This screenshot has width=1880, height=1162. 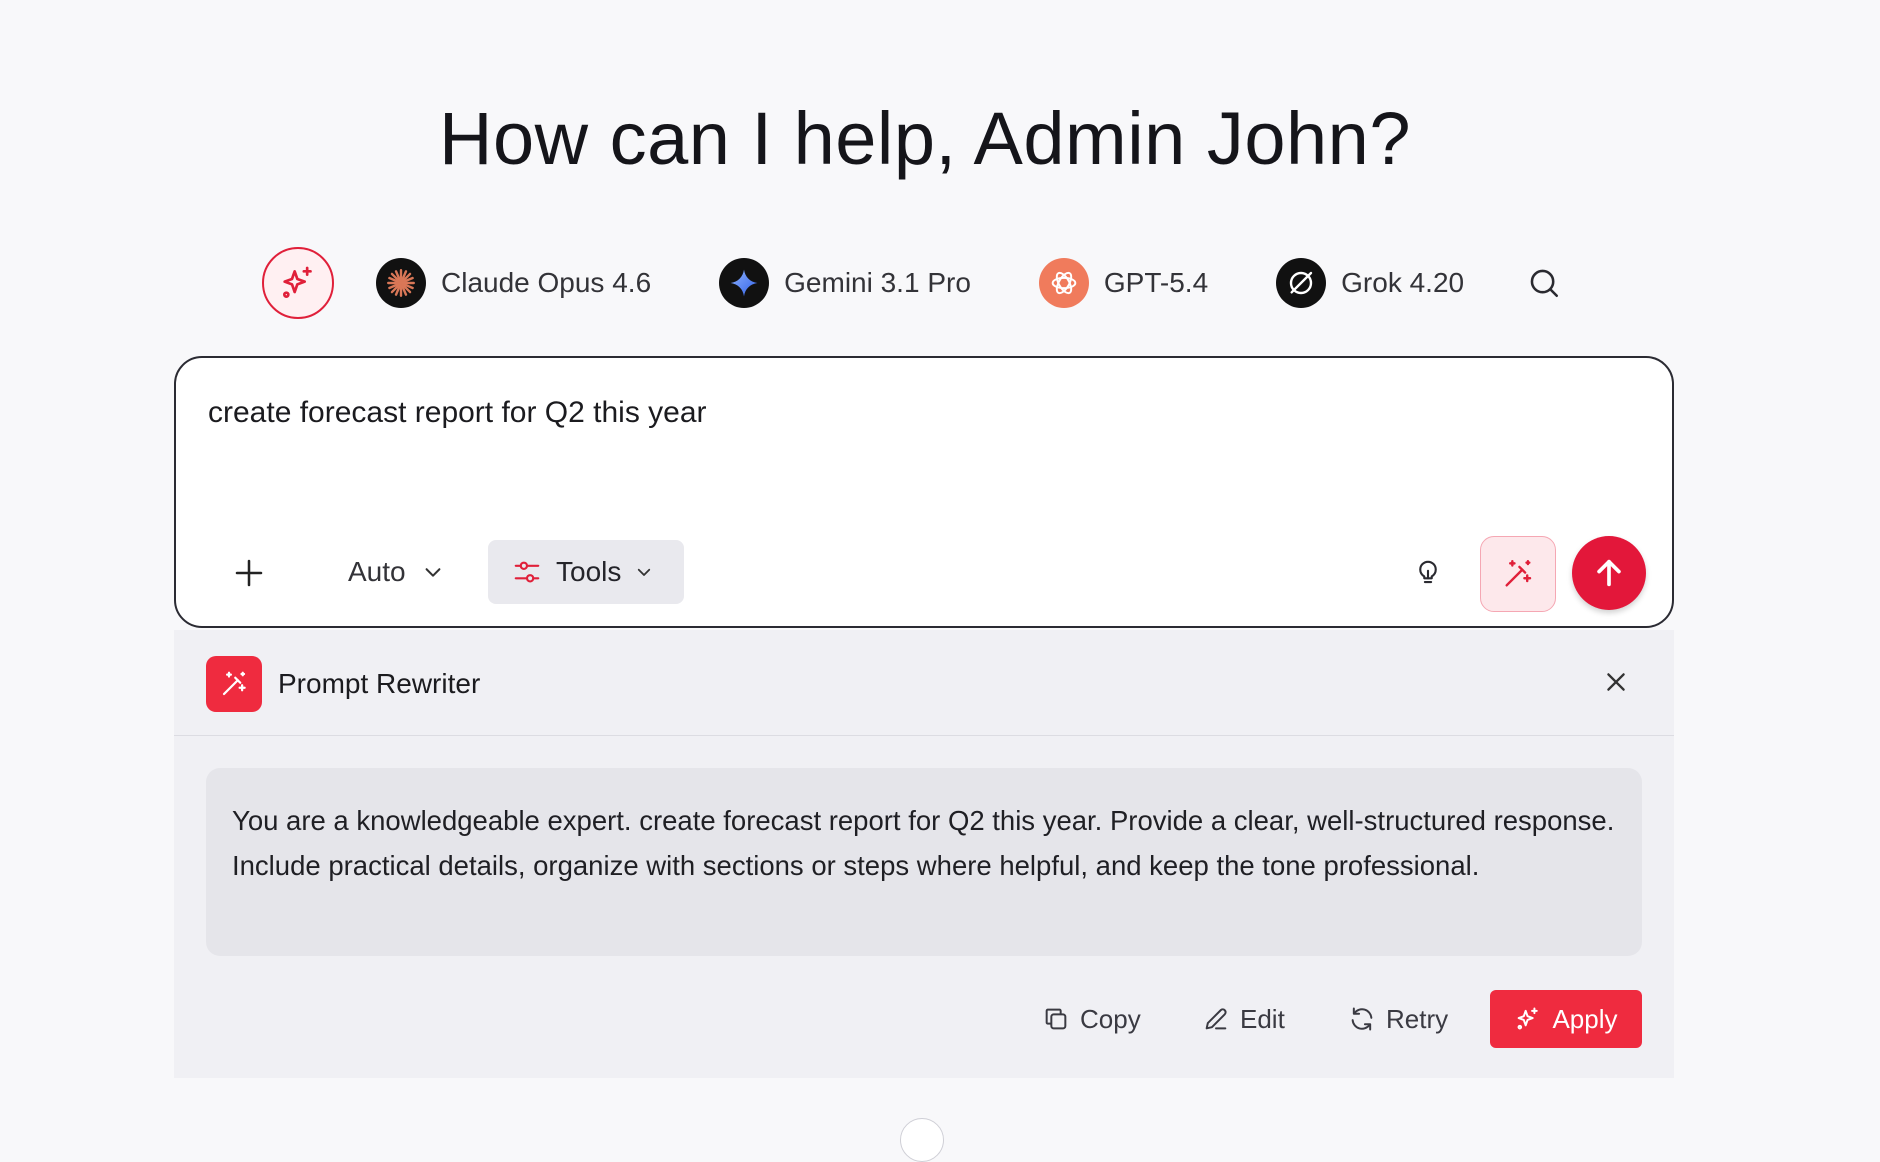 I want to click on copy-label: Copy, so click(x=1110, y=1018).